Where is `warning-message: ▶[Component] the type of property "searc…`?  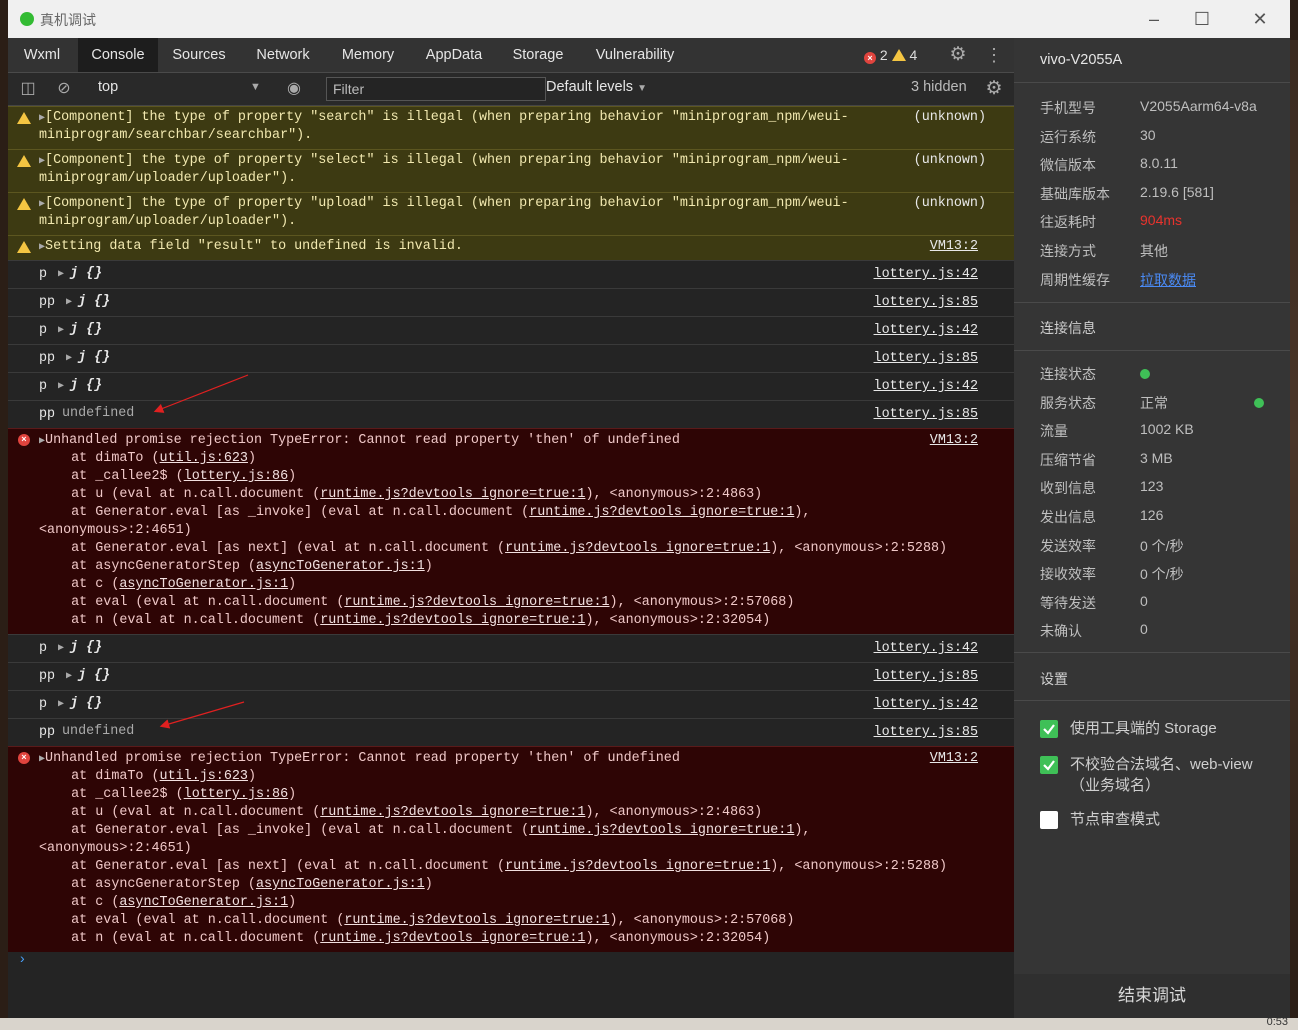 warning-message: ▶[Component] the type of property "searc… is located at coordinates (444, 117).